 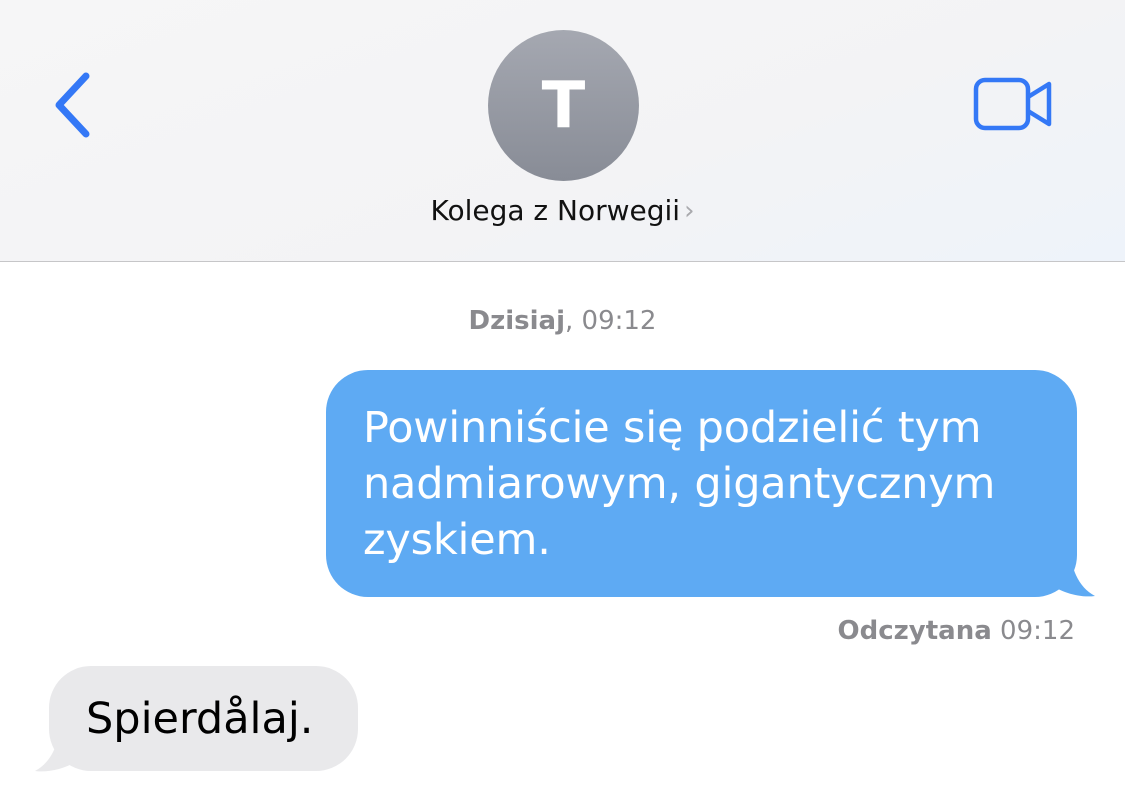 I want to click on avatar: T, so click(x=563, y=105).